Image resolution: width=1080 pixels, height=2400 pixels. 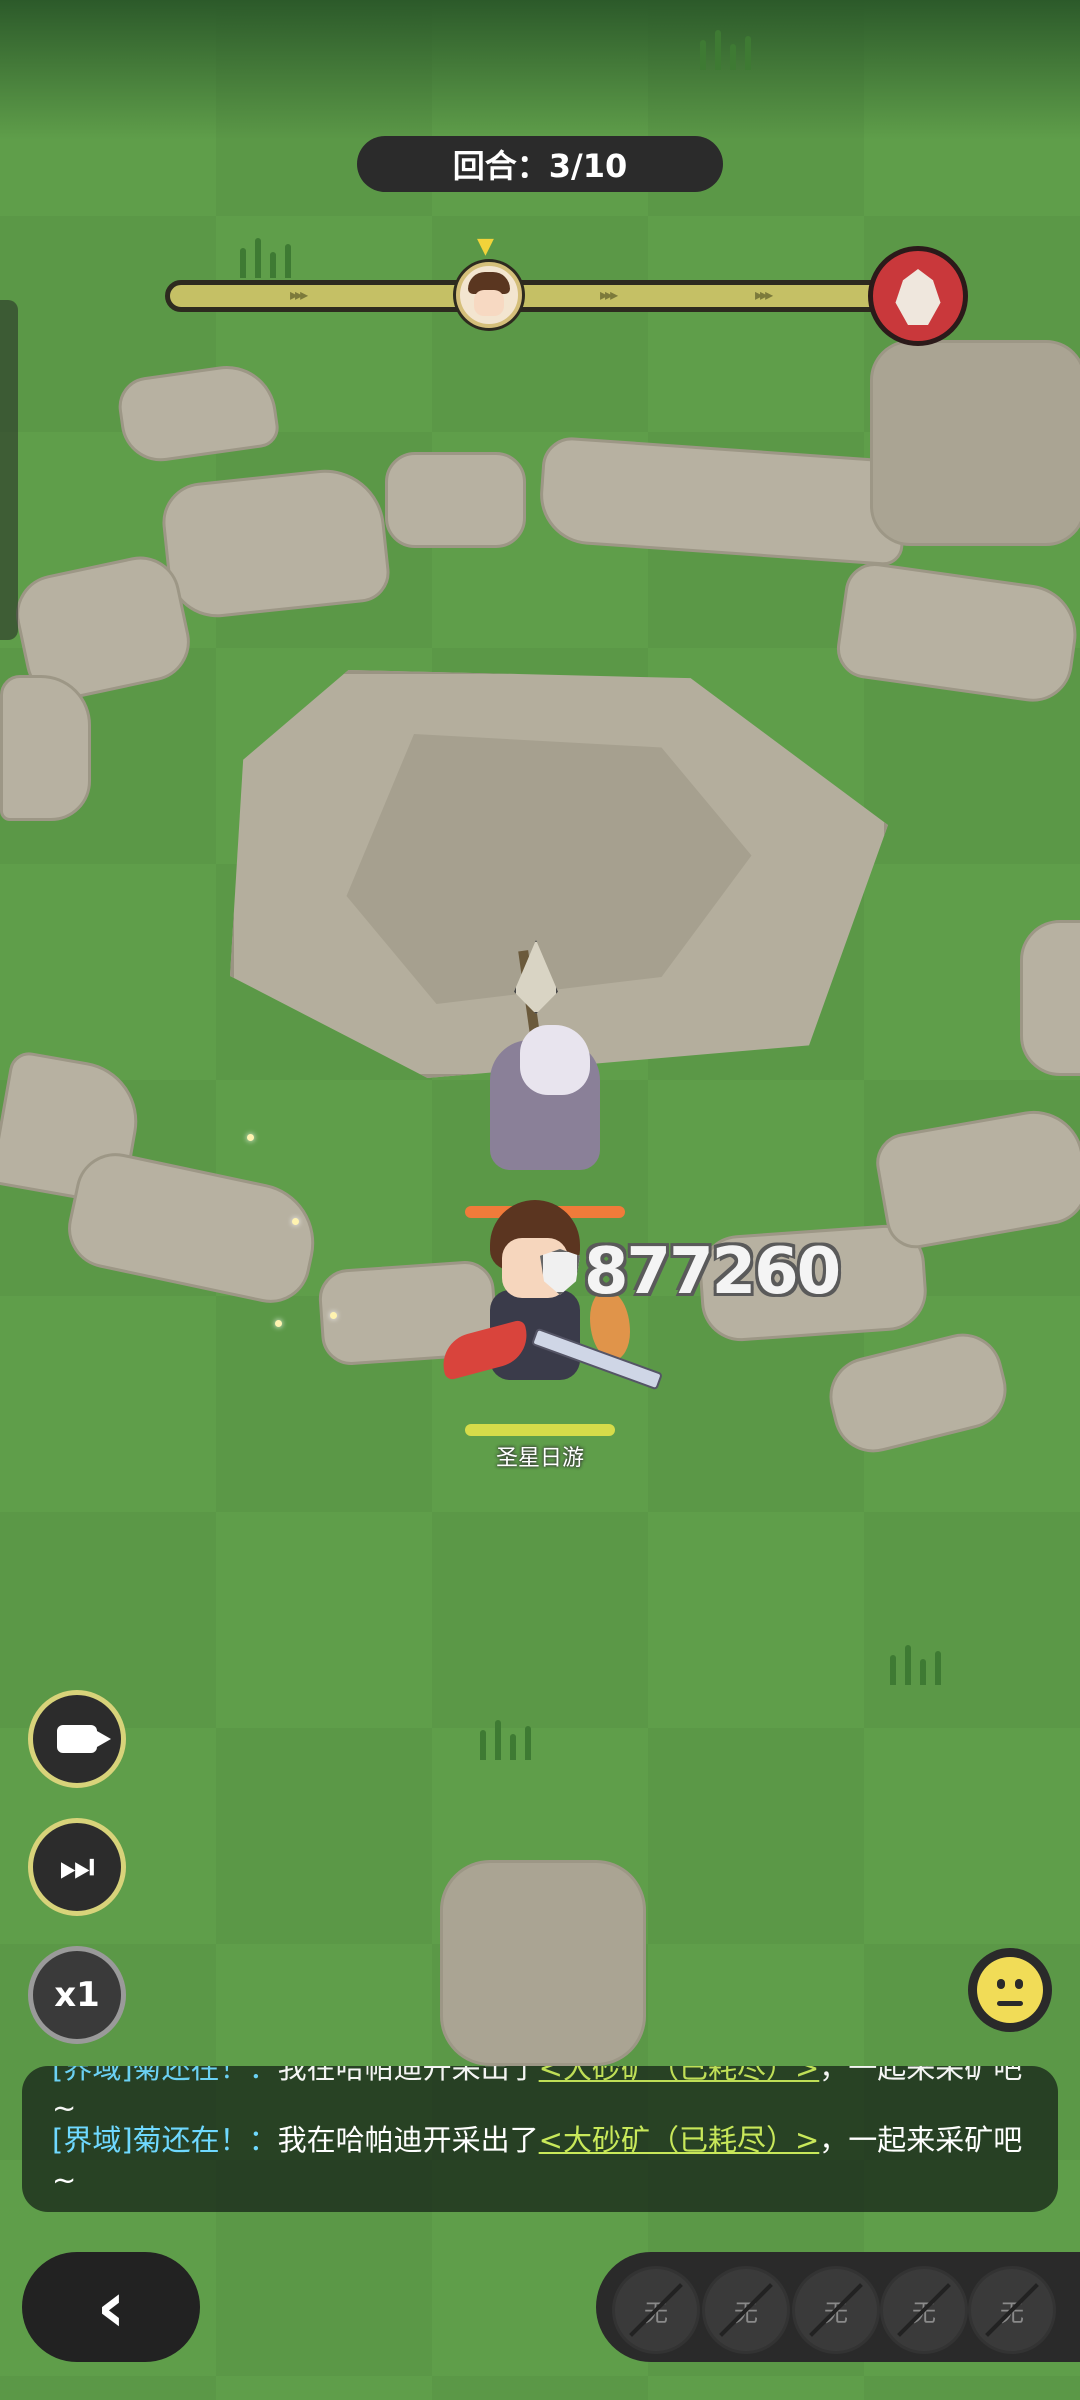 What do you see at coordinates (918, 296) in the screenshot?
I see `boss-avatar` at bounding box center [918, 296].